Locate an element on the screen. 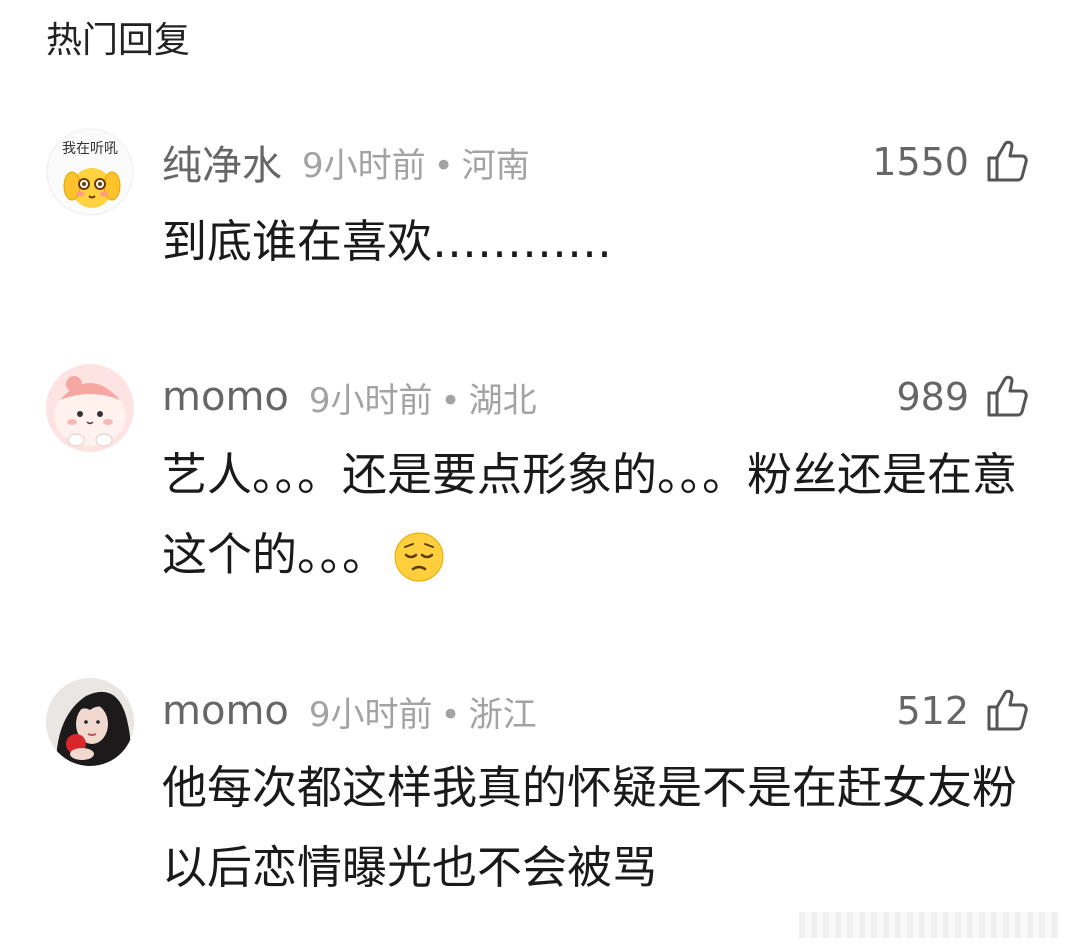  comment-text: 他每次都这样我真的怀疑是不是在赶女友粉以后恋情曝光也不会被骂 is located at coordinates (590, 827).